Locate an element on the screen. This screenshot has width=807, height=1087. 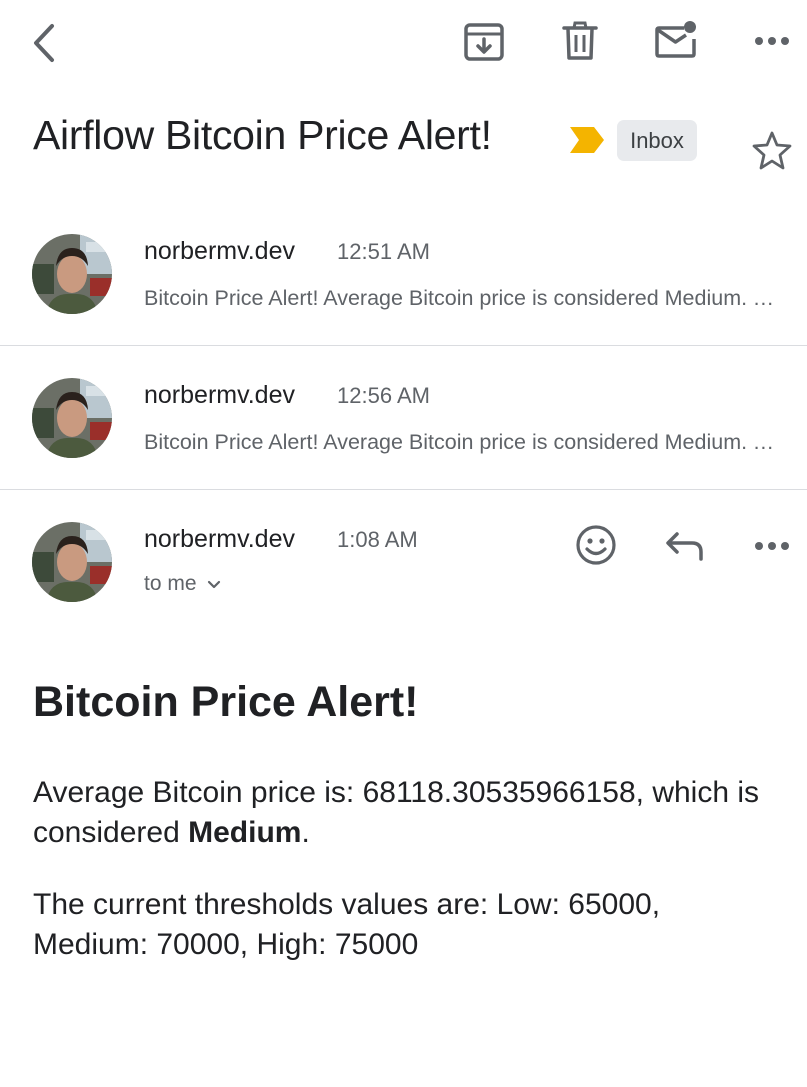
price-line-suffix: . is located at coordinates (305, 832).